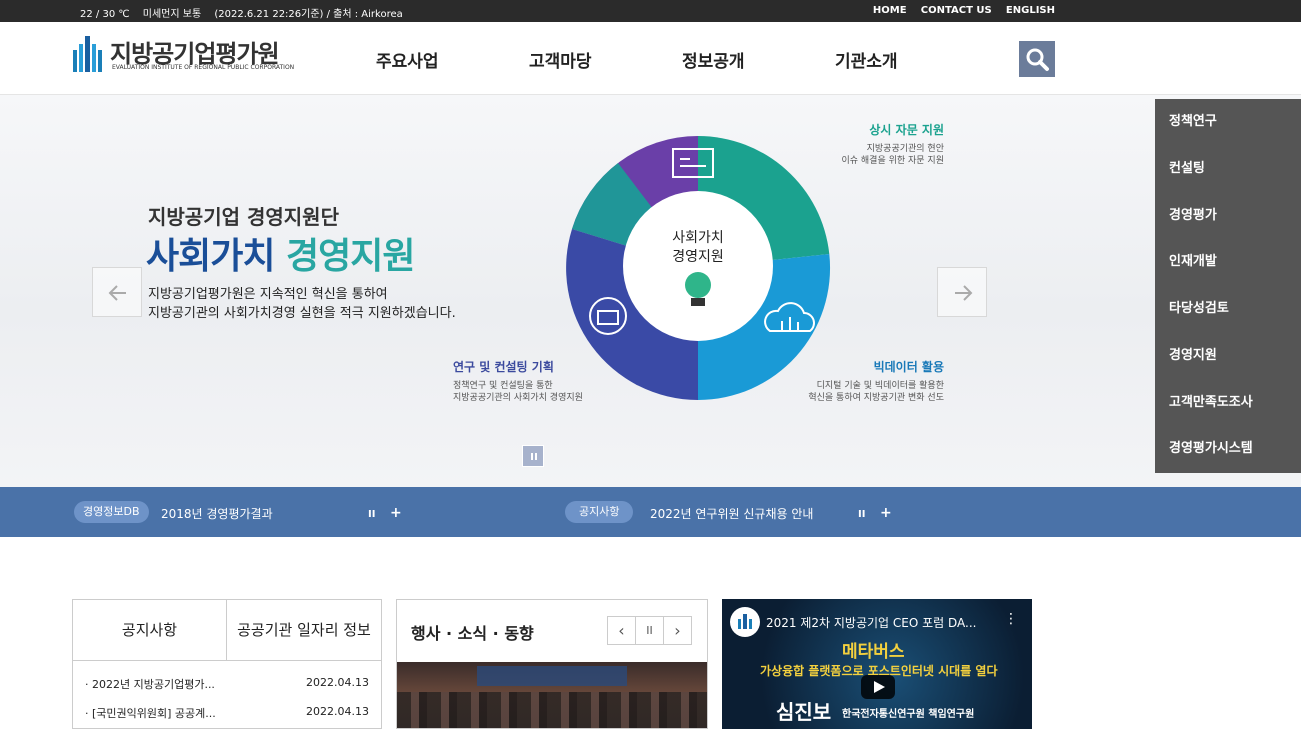 The image size is (1301, 729). What do you see at coordinates (1228, 122) in the screenshot?
I see `quick-menu-policy-research: 정책연구` at bounding box center [1228, 122].